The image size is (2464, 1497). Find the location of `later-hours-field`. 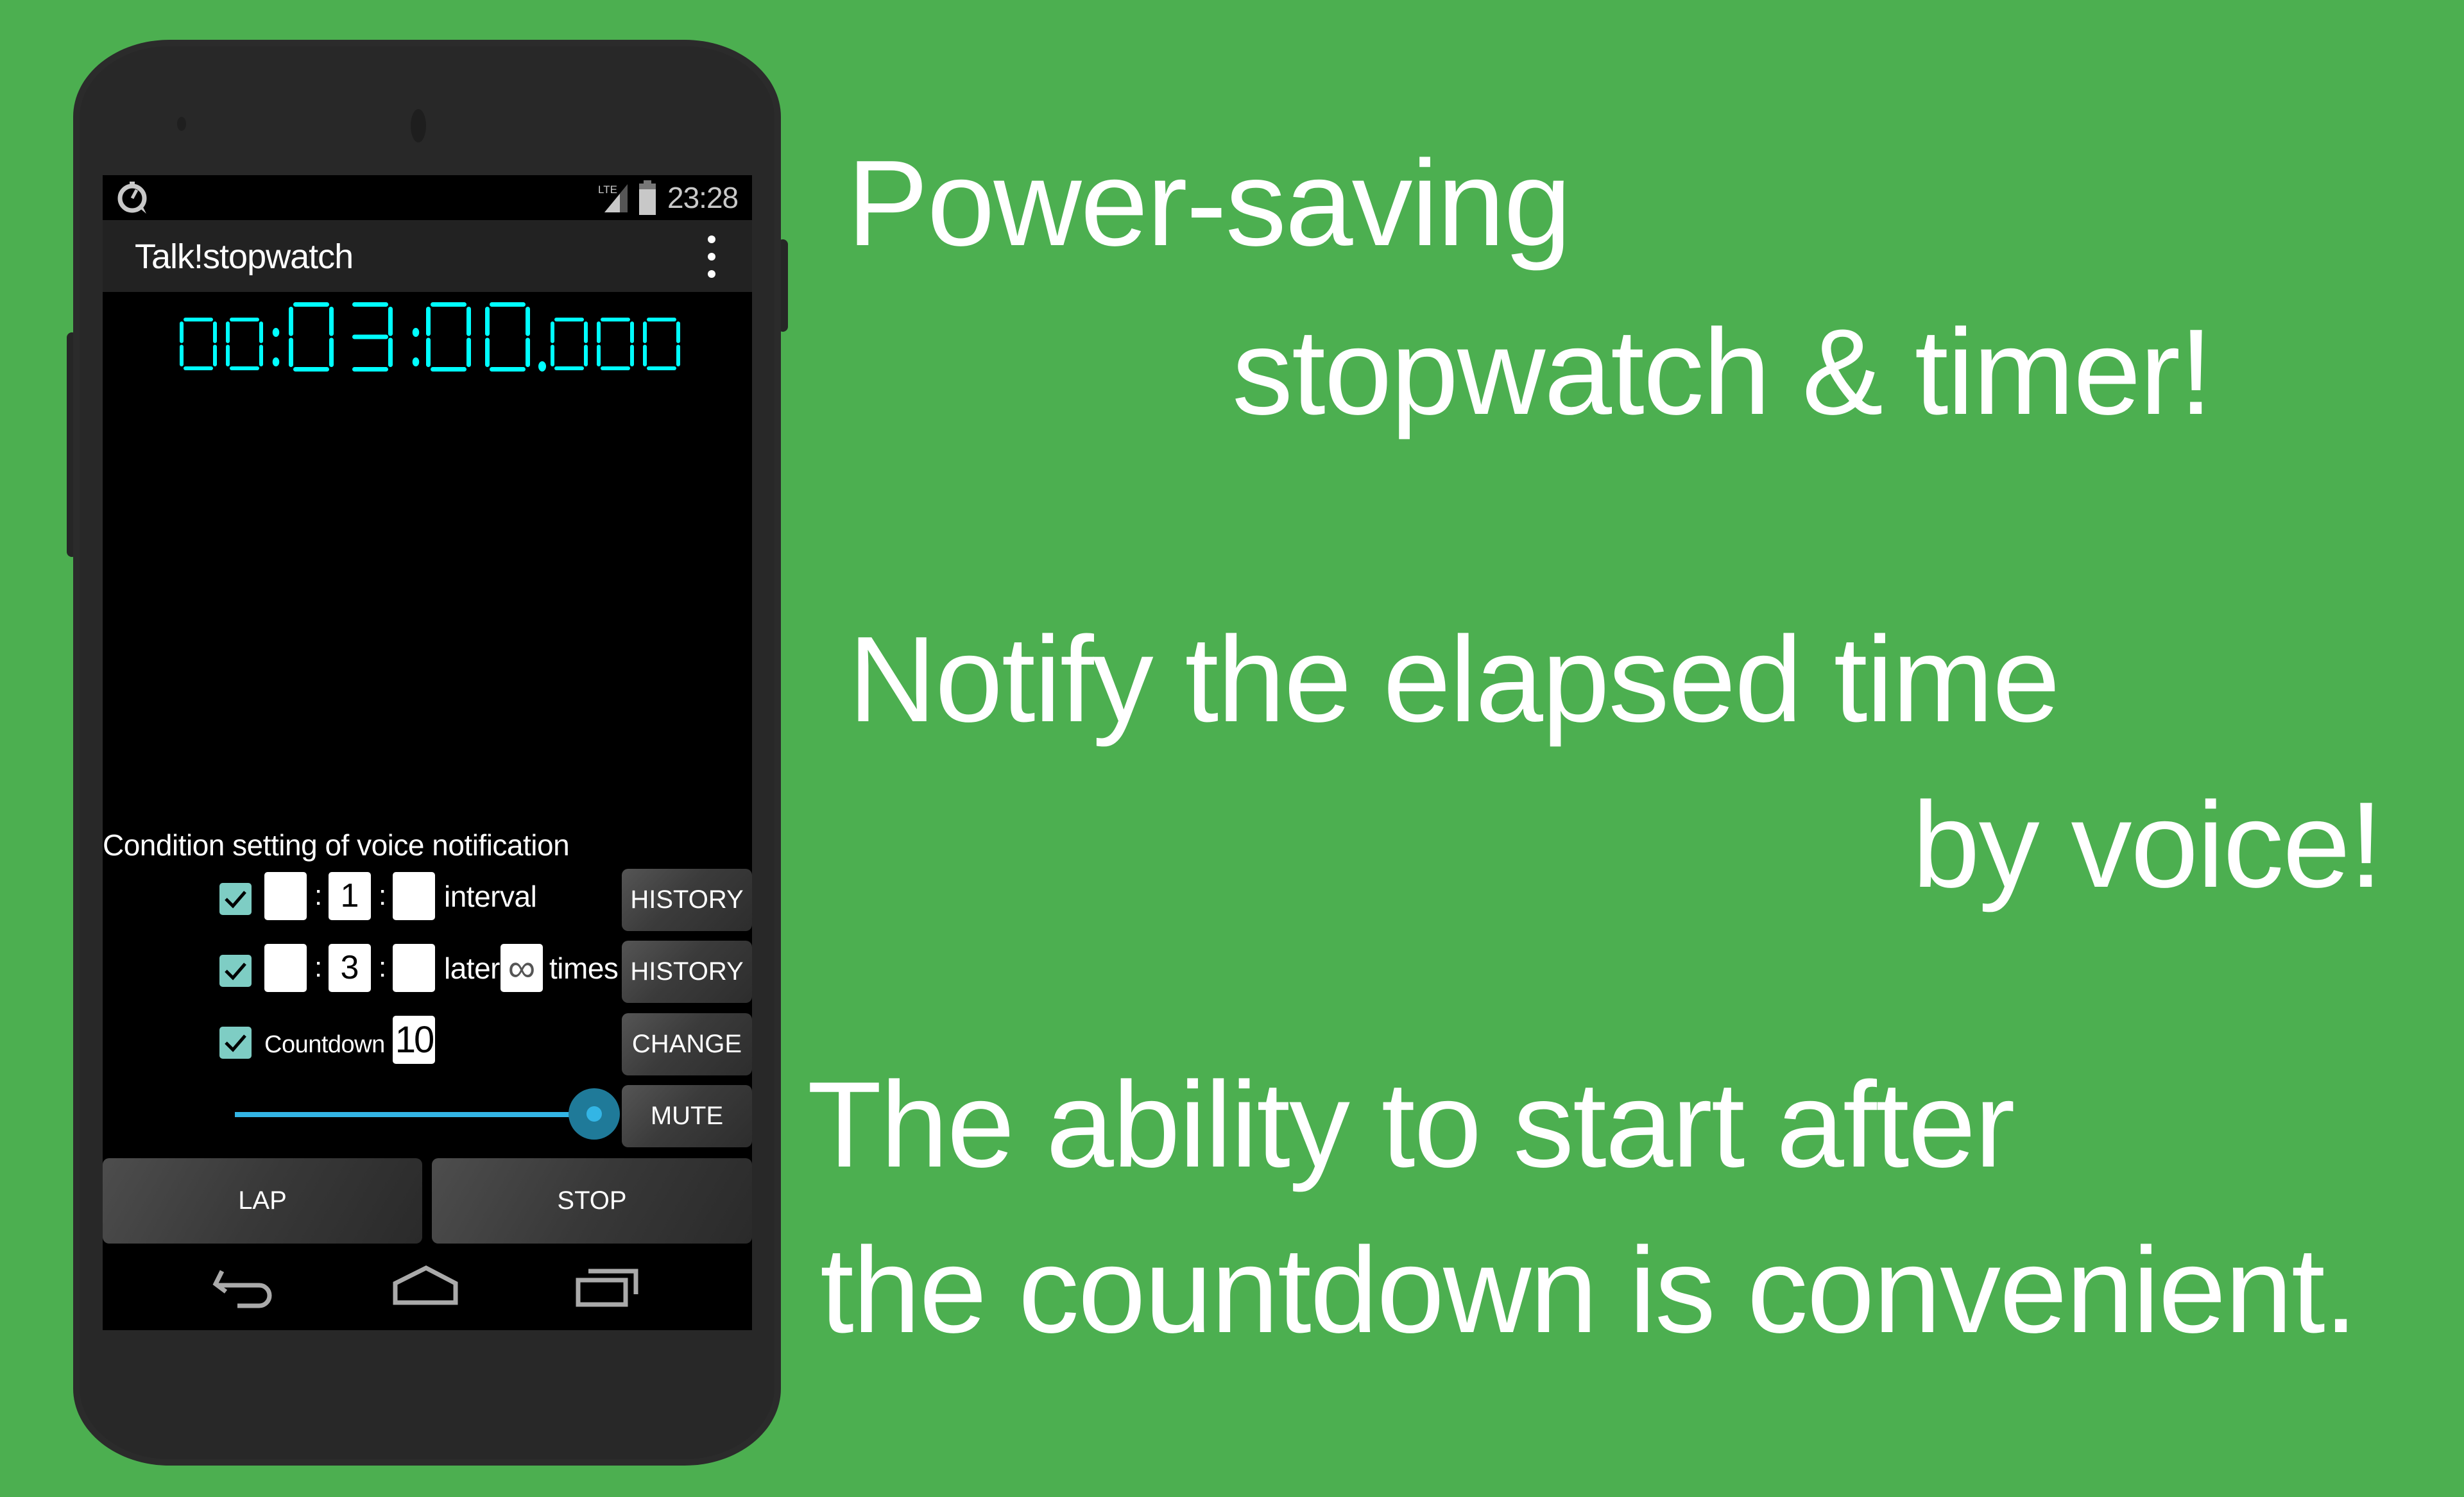

later-hours-field is located at coordinates (285, 968).